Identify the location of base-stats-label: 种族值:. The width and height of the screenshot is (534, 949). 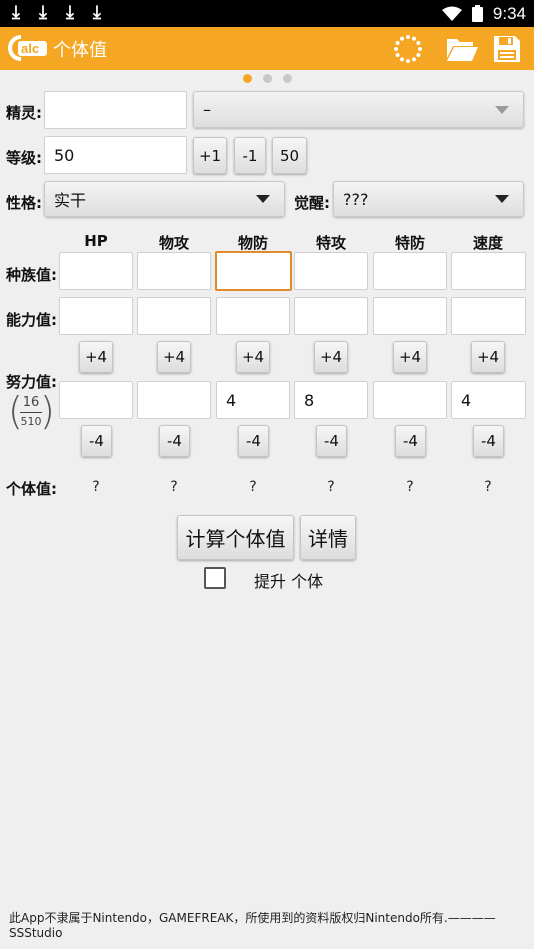
(31, 275).